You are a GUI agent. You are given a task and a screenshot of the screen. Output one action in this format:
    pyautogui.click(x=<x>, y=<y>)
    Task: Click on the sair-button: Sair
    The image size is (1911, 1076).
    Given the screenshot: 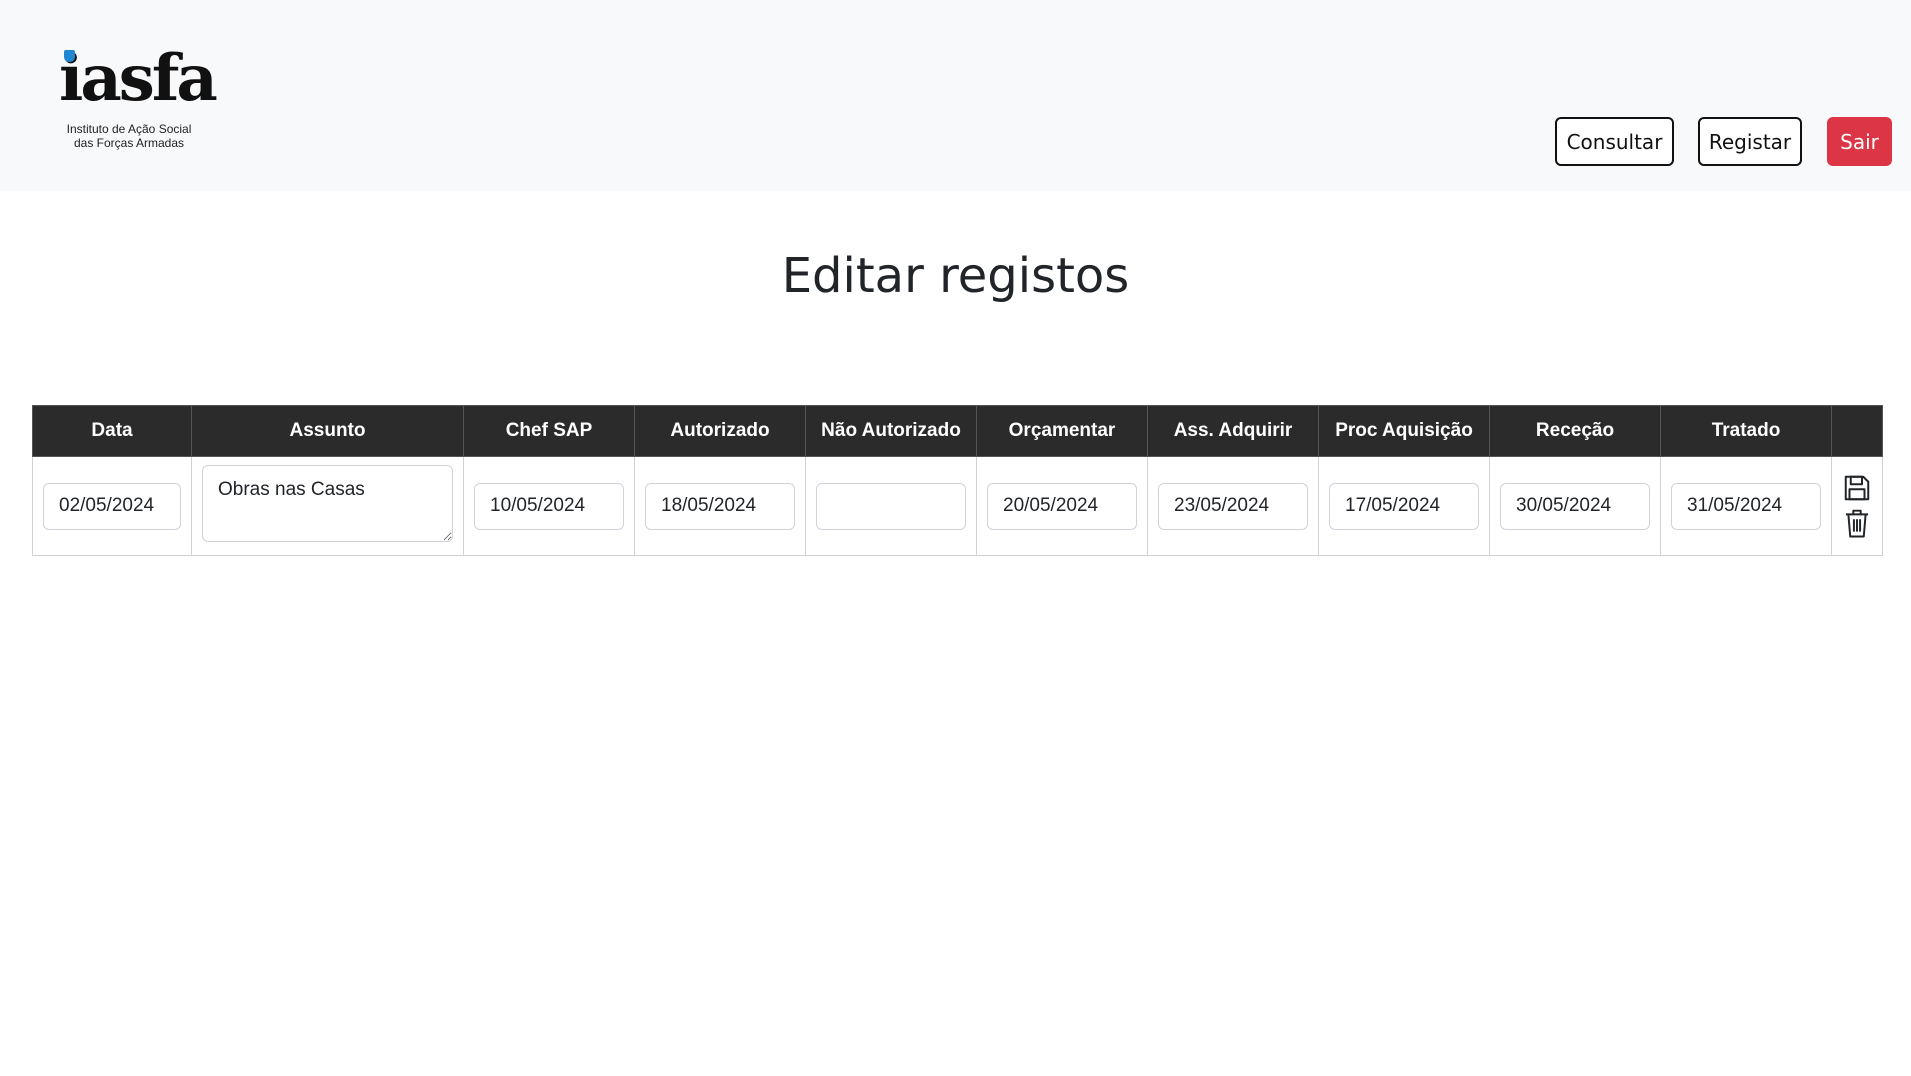 What is the action you would take?
    pyautogui.click(x=1859, y=141)
    